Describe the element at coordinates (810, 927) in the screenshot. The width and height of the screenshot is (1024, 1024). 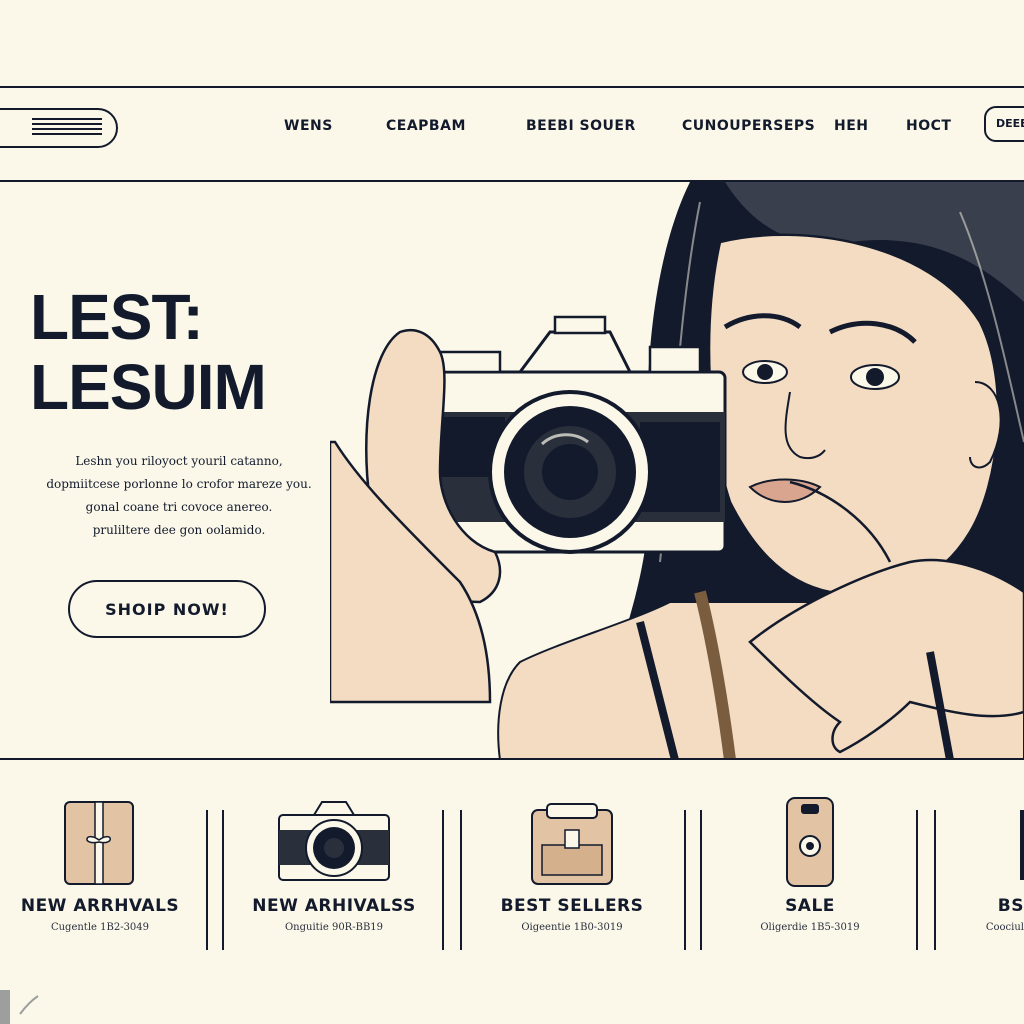
I see `category-subtitle: Oligerdie 1B5-3019` at that location.